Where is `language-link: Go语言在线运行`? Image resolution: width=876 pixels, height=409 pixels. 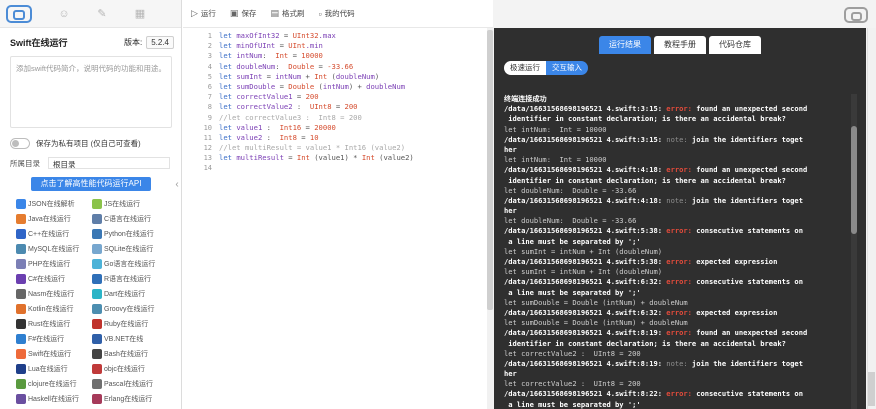 language-link: Go语言在线运行 is located at coordinates (129, 263).